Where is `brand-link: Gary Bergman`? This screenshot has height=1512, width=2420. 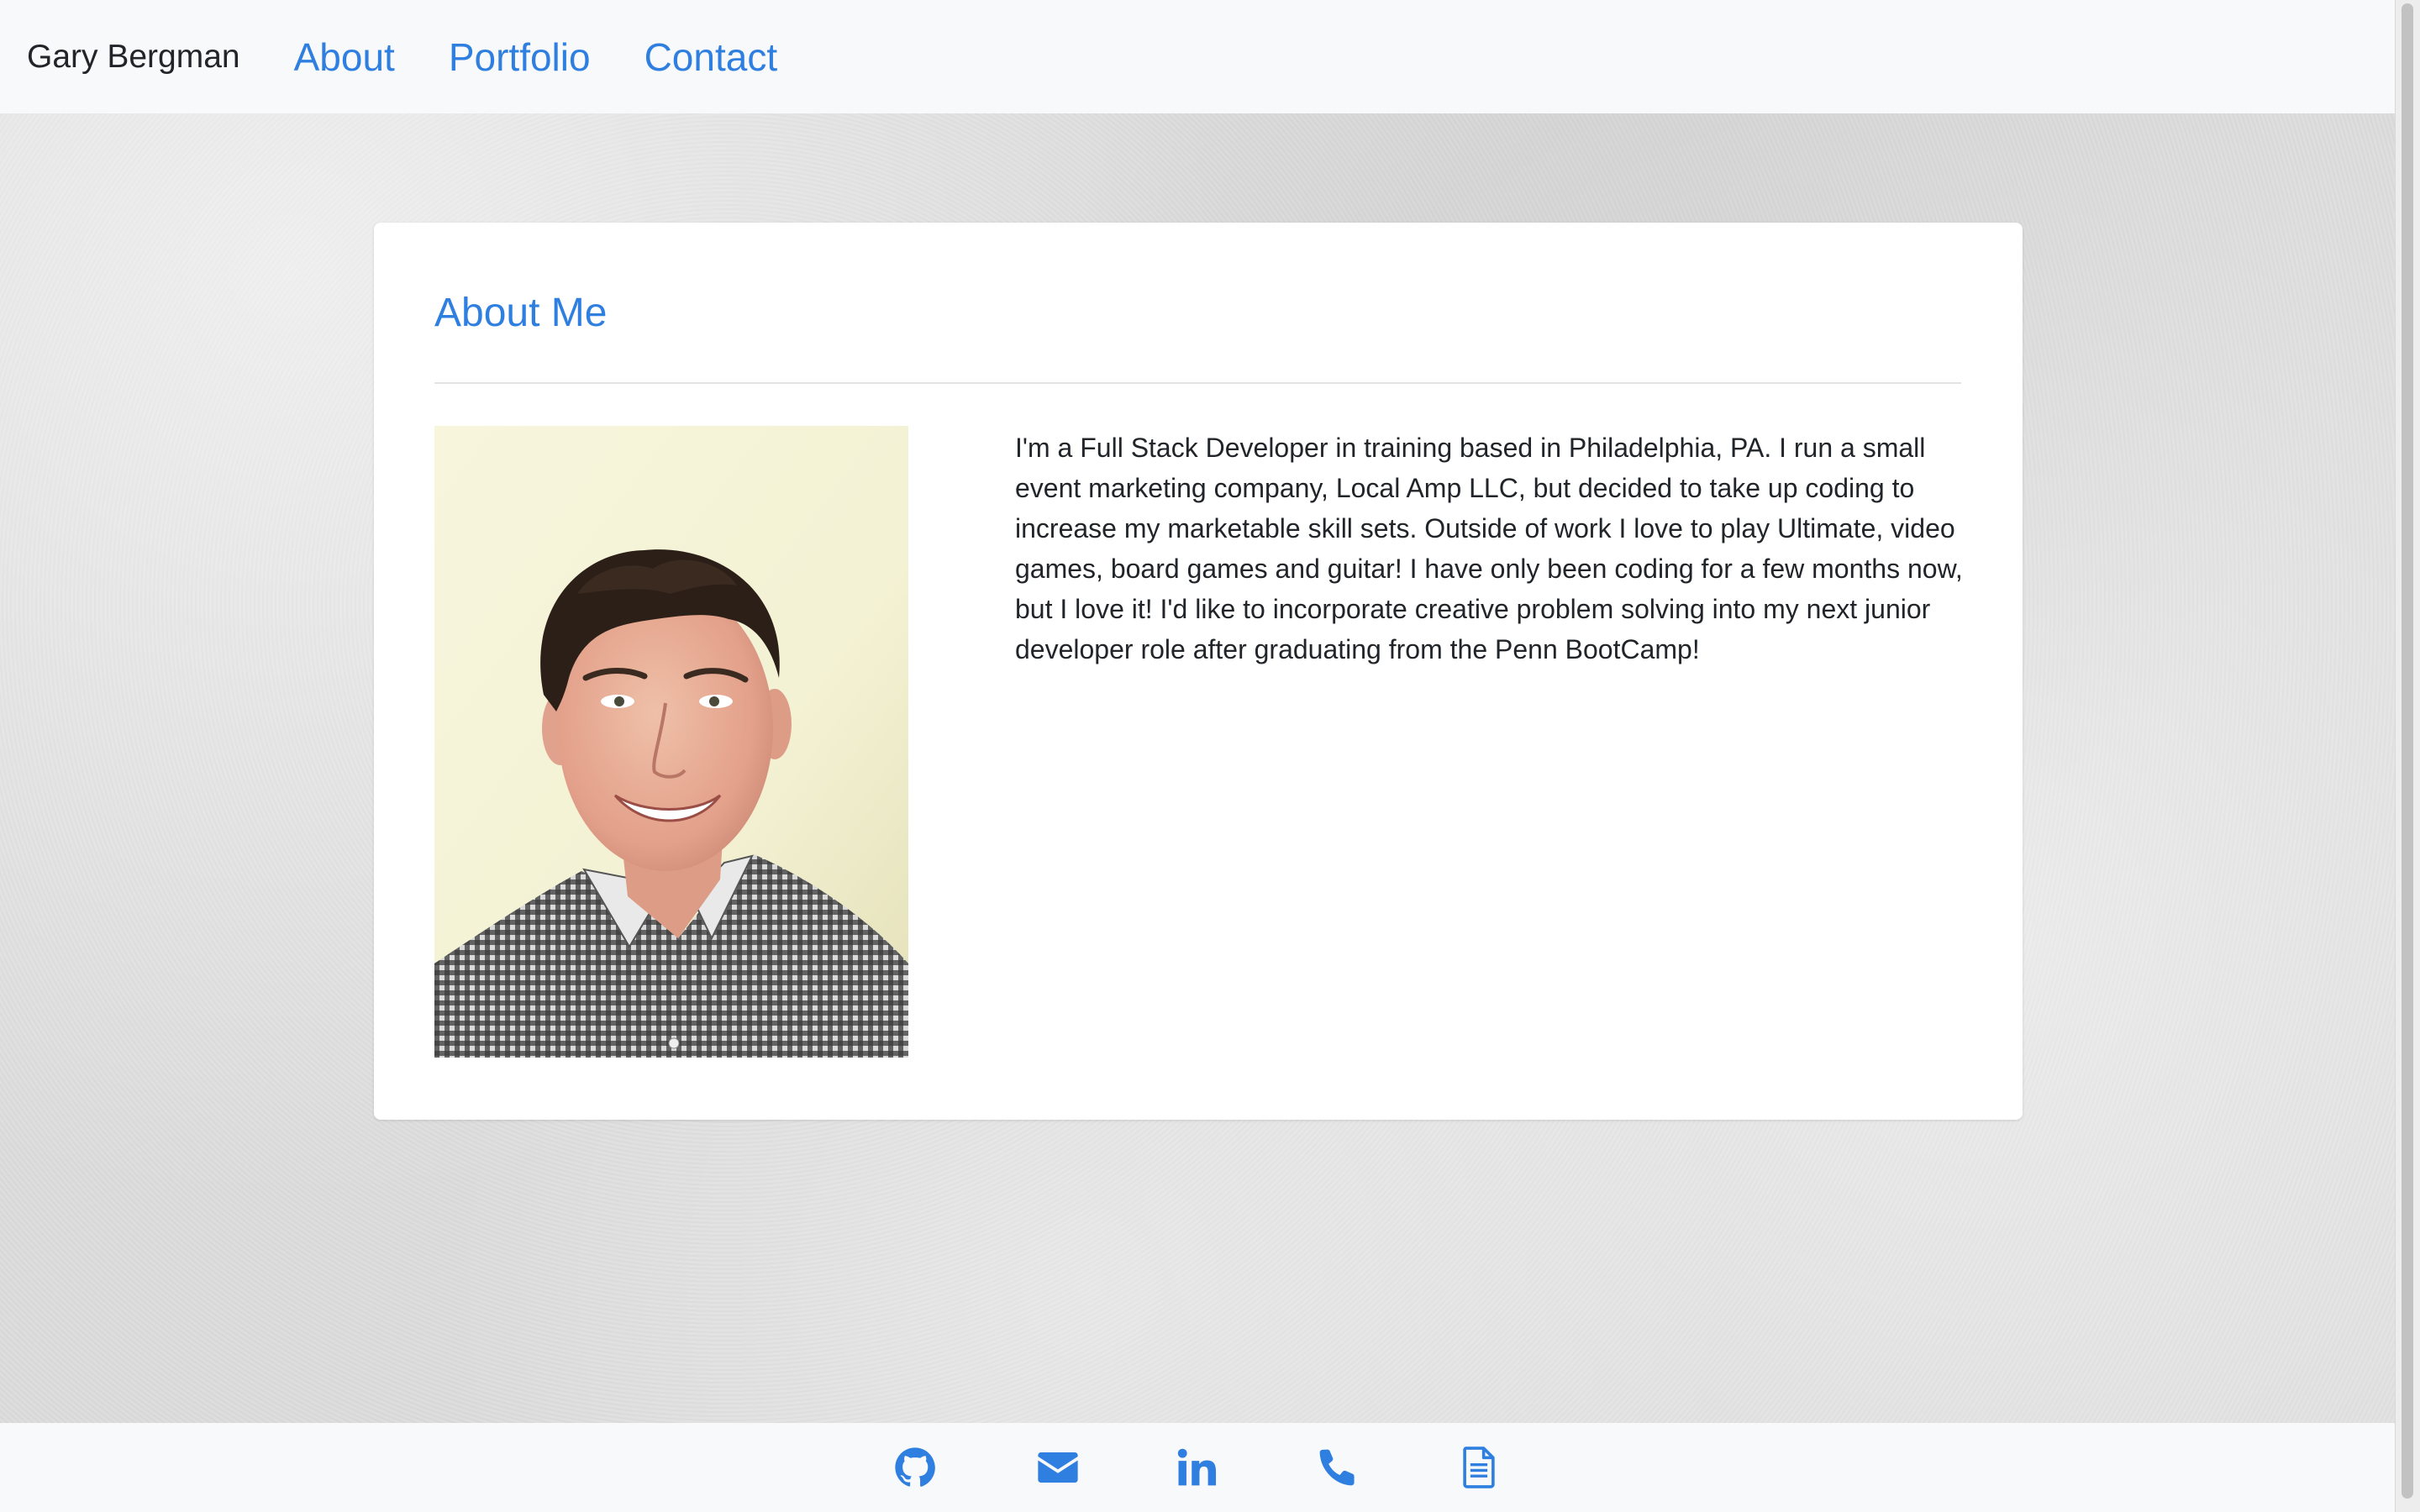 brand-link: Gary Bergman is located at coordinates (133, 57).